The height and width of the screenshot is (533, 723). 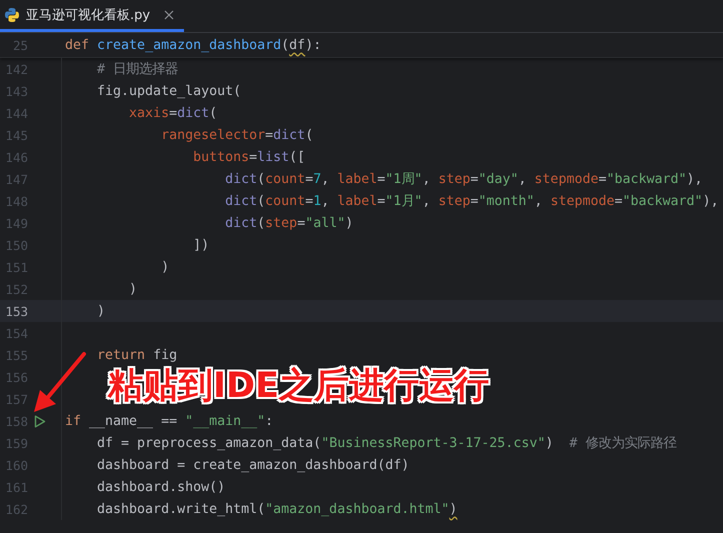 I want to click on close-icon, so click(x=169, y=15).